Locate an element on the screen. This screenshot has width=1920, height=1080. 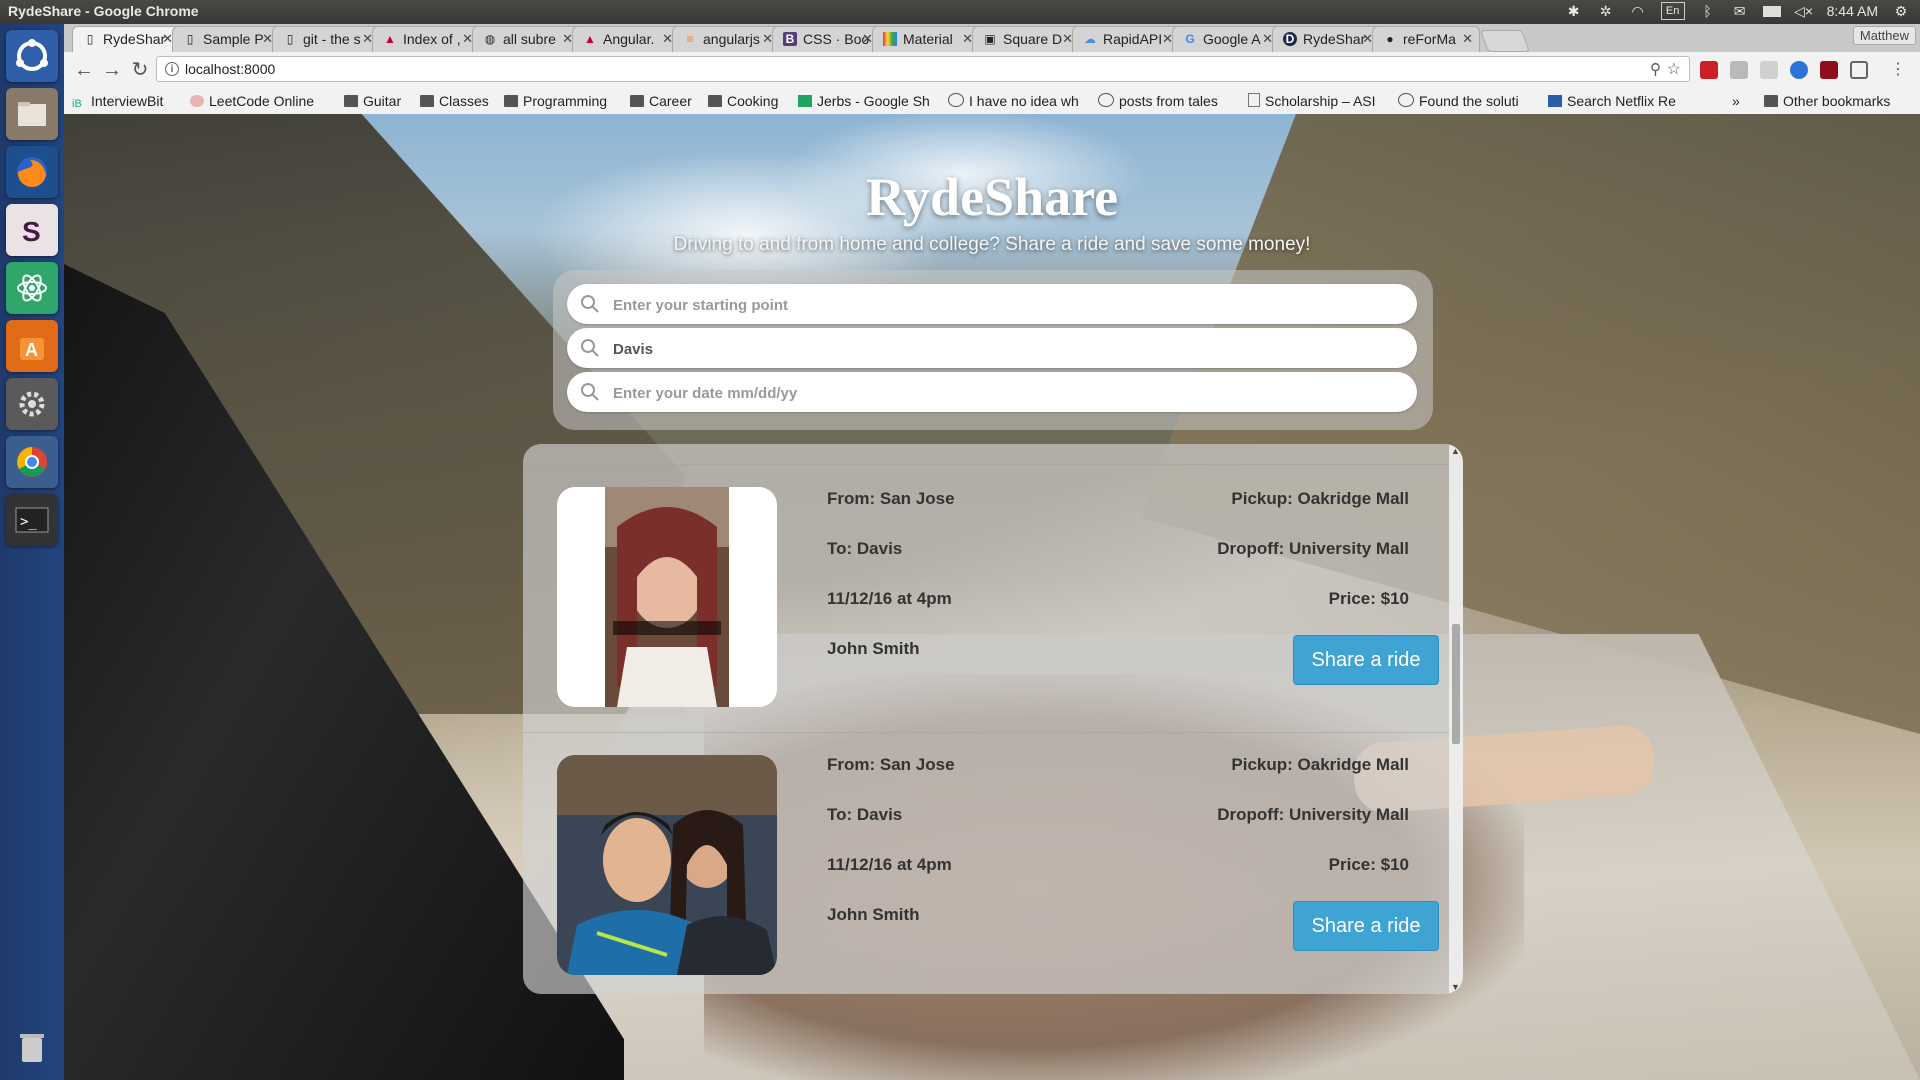
extension-gray-icon is located at coordinates (1739, 70).